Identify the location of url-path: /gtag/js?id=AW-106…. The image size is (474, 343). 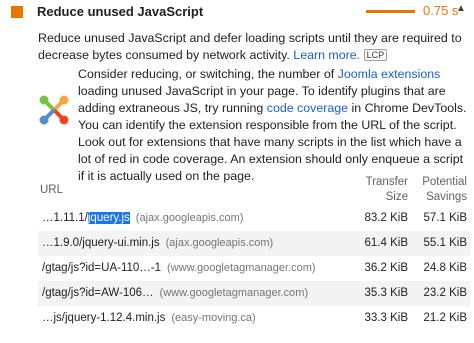
(98, 293).